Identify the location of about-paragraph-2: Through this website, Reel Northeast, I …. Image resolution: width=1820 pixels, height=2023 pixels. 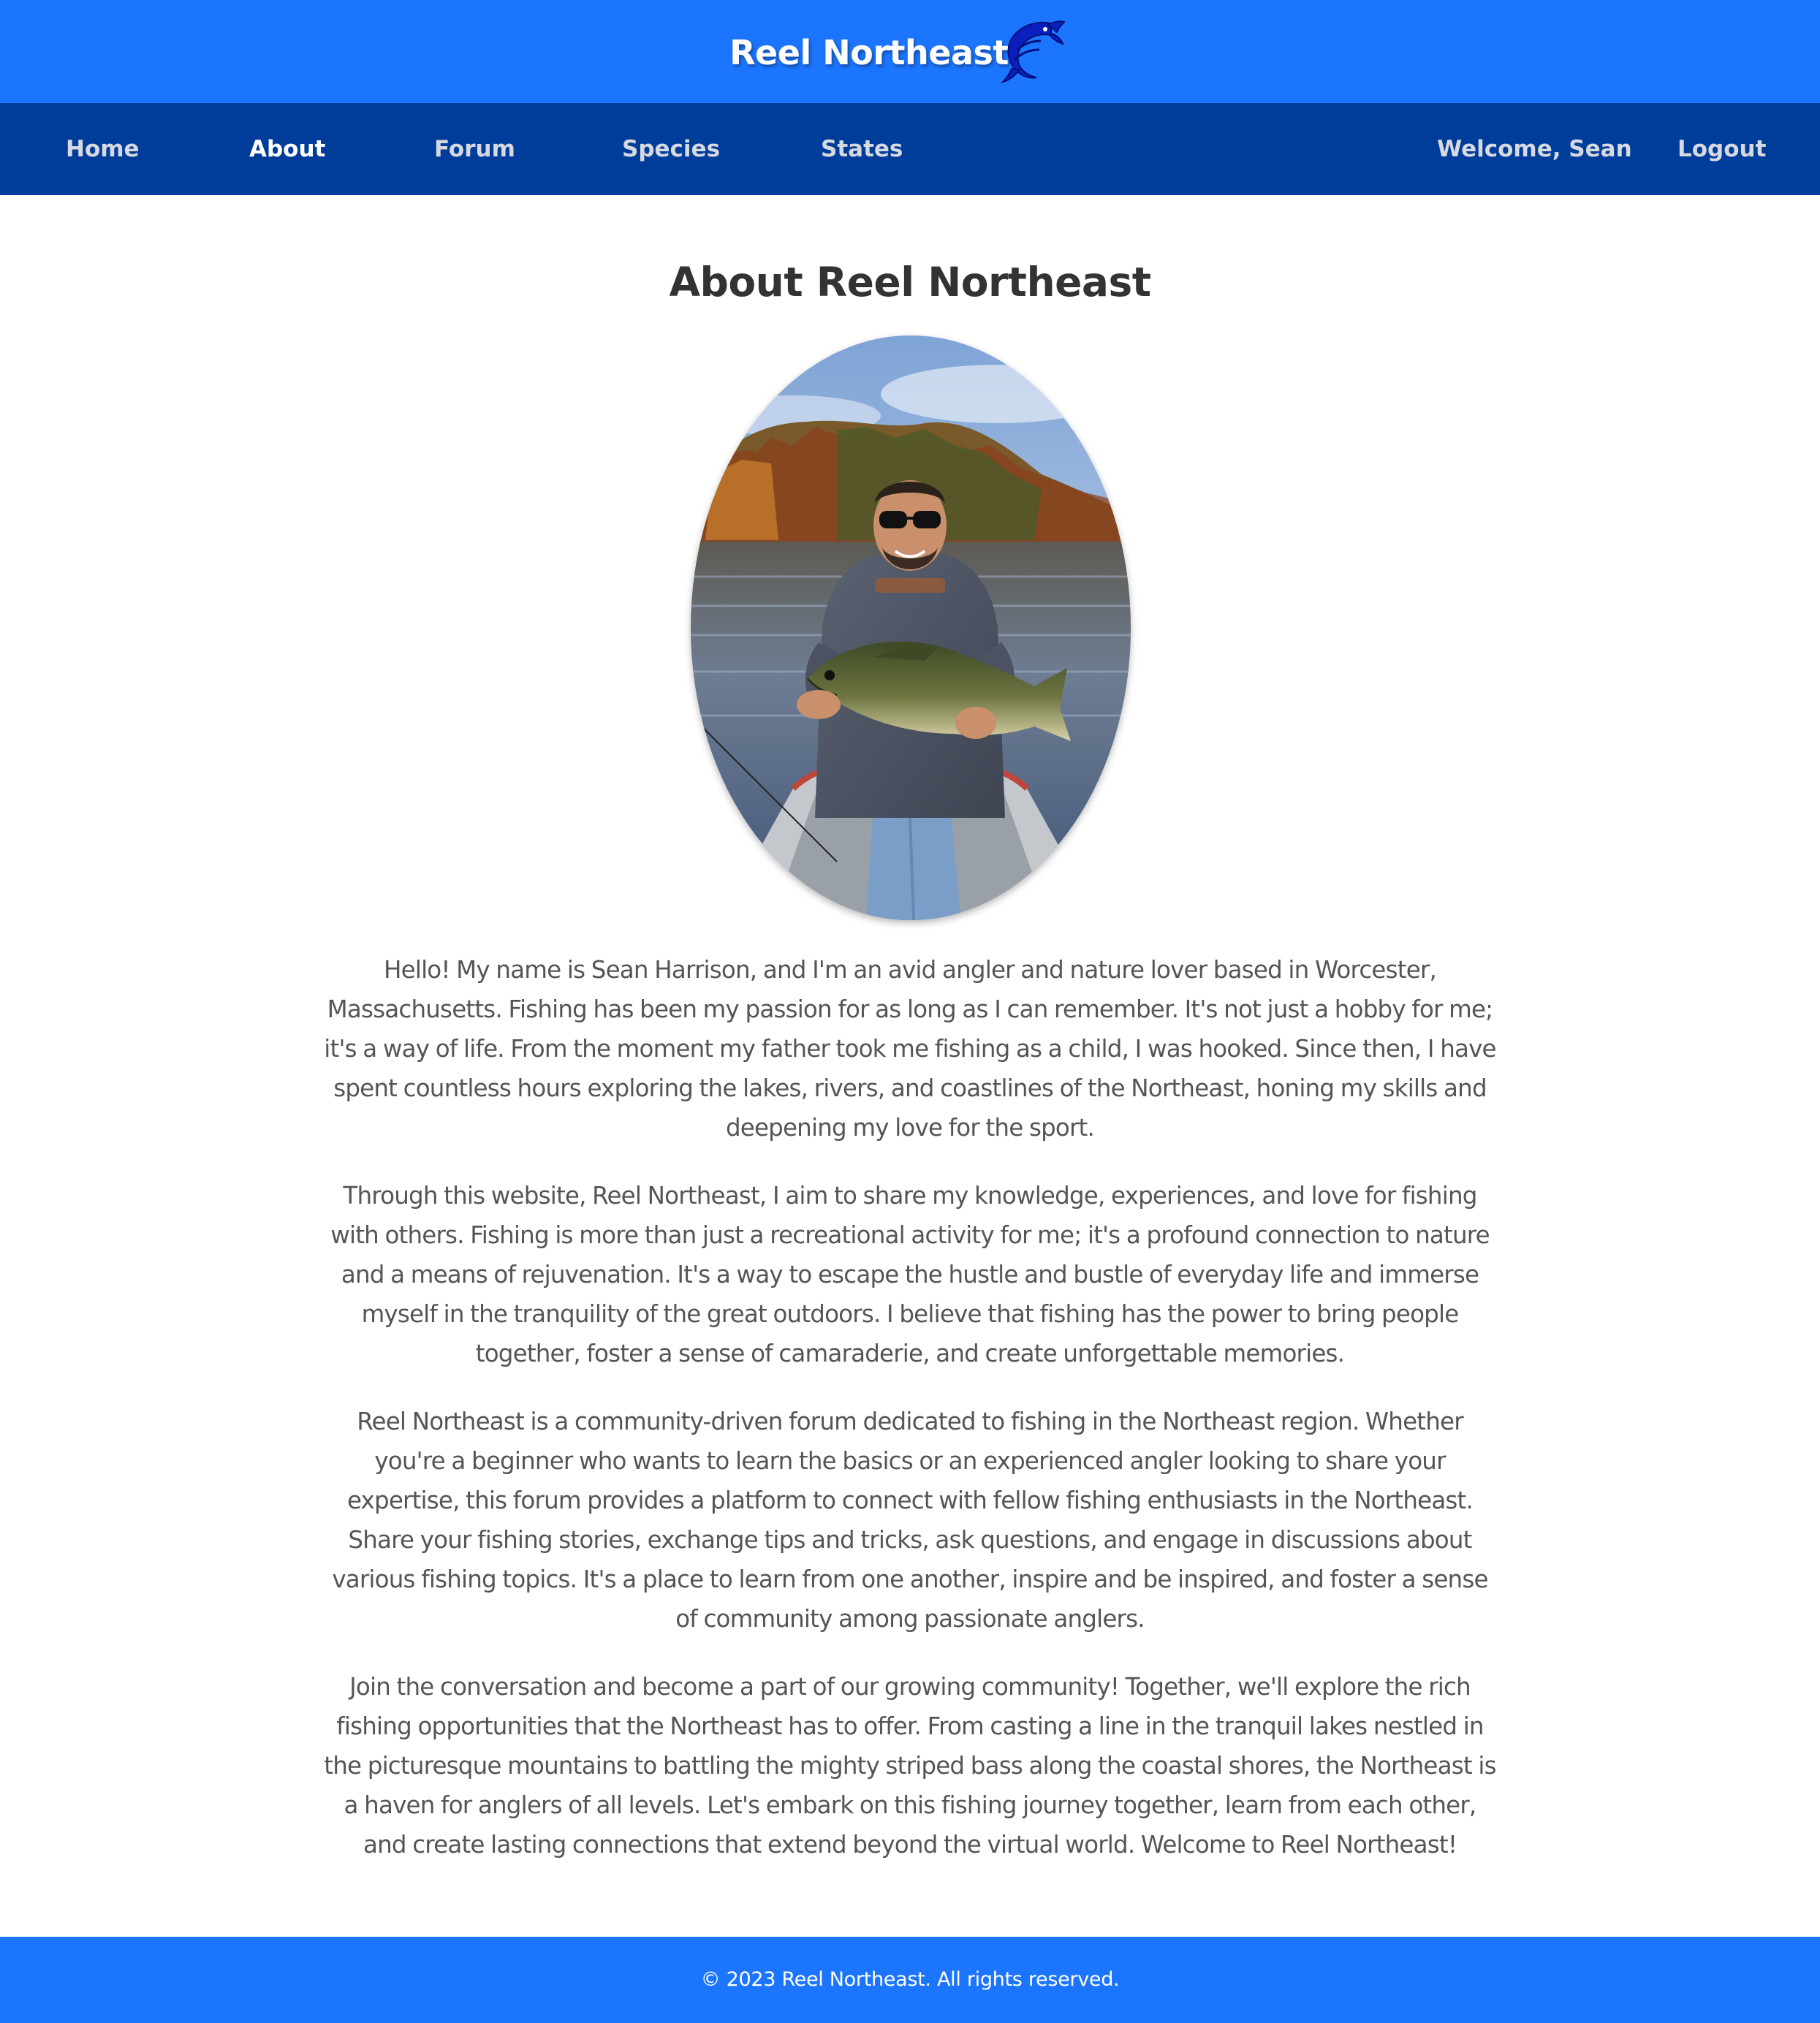
(910, 1274).